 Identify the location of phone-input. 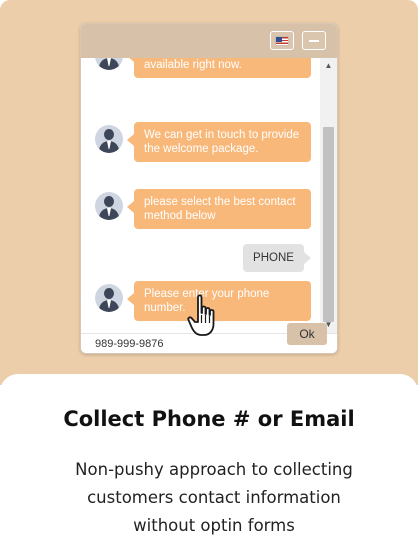
(181, 343).